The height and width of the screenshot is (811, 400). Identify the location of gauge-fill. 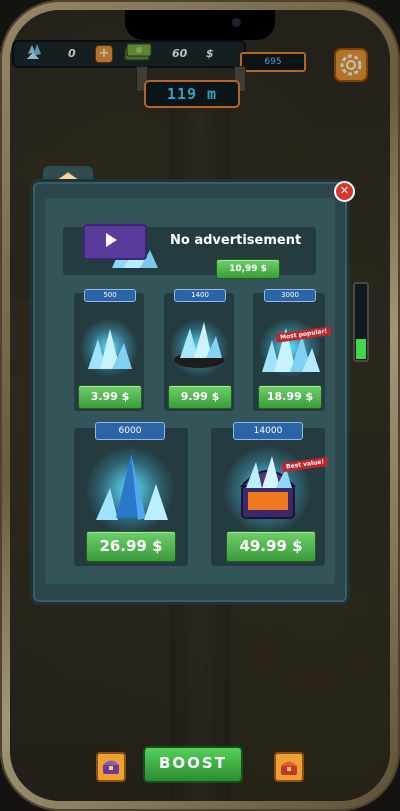
(361, 349).